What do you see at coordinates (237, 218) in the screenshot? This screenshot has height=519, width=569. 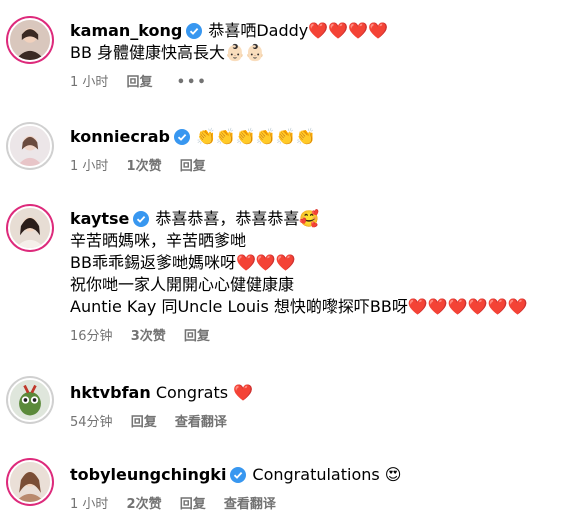 I see `comment-text-line: 恭喜恭喜，恭喜恭喜🥰` at bounding box center [237, 218].